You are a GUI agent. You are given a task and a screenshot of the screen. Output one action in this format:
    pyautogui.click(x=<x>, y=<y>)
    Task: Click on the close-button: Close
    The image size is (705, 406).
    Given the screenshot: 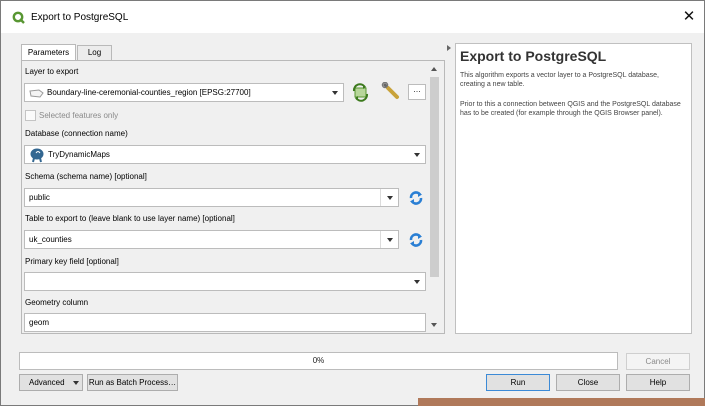 What is the action you would take?
    pyautogui.click(x=588, y=382)
    